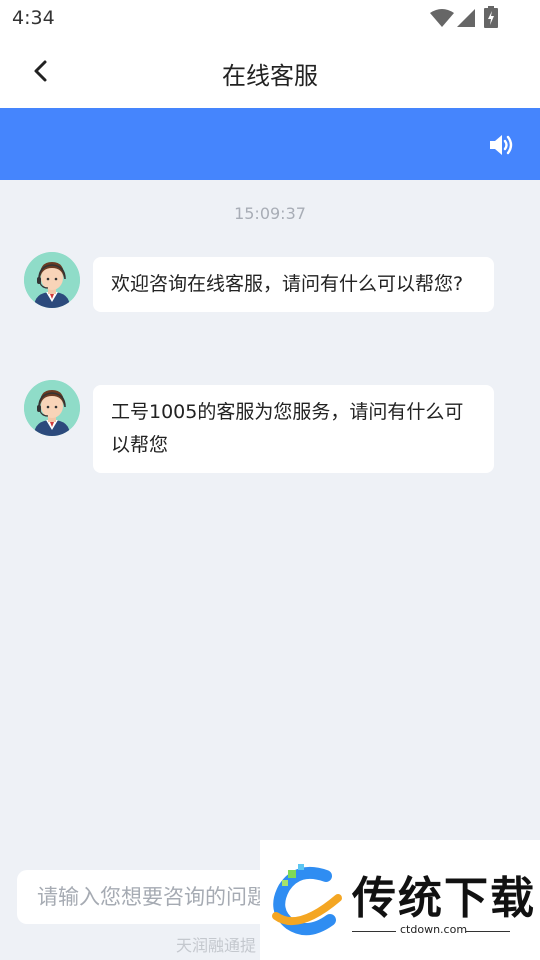  Describe the element at coordinates (287, 284) in the screenshot. I see `message-text: 欢迎咨询在线客服，请问有什么可以帮您?` at that location.